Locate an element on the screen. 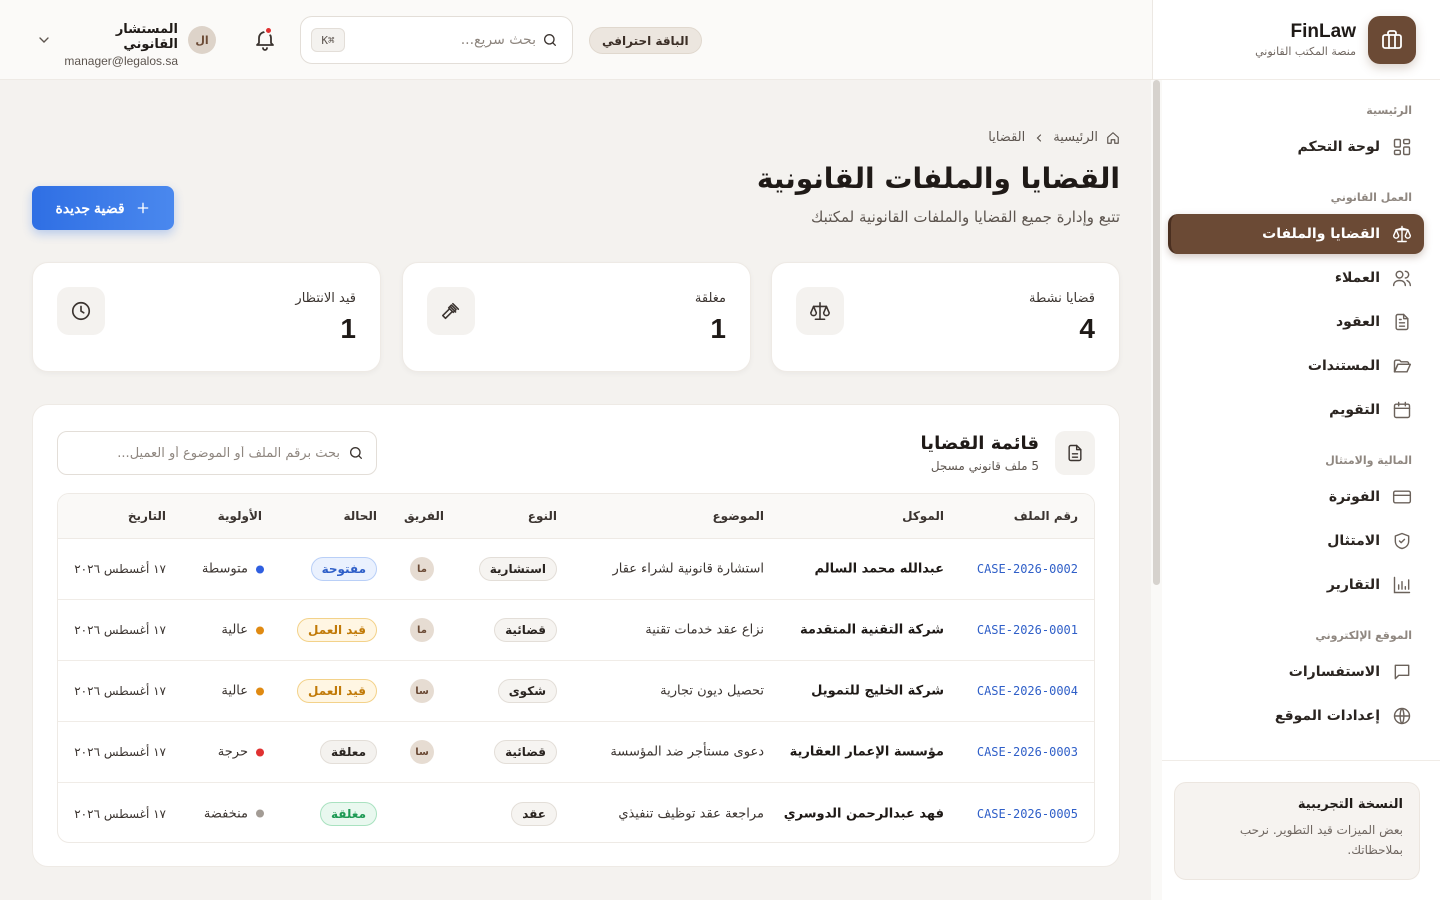  status-badge: معلقة is located at coordinates (348, 752).